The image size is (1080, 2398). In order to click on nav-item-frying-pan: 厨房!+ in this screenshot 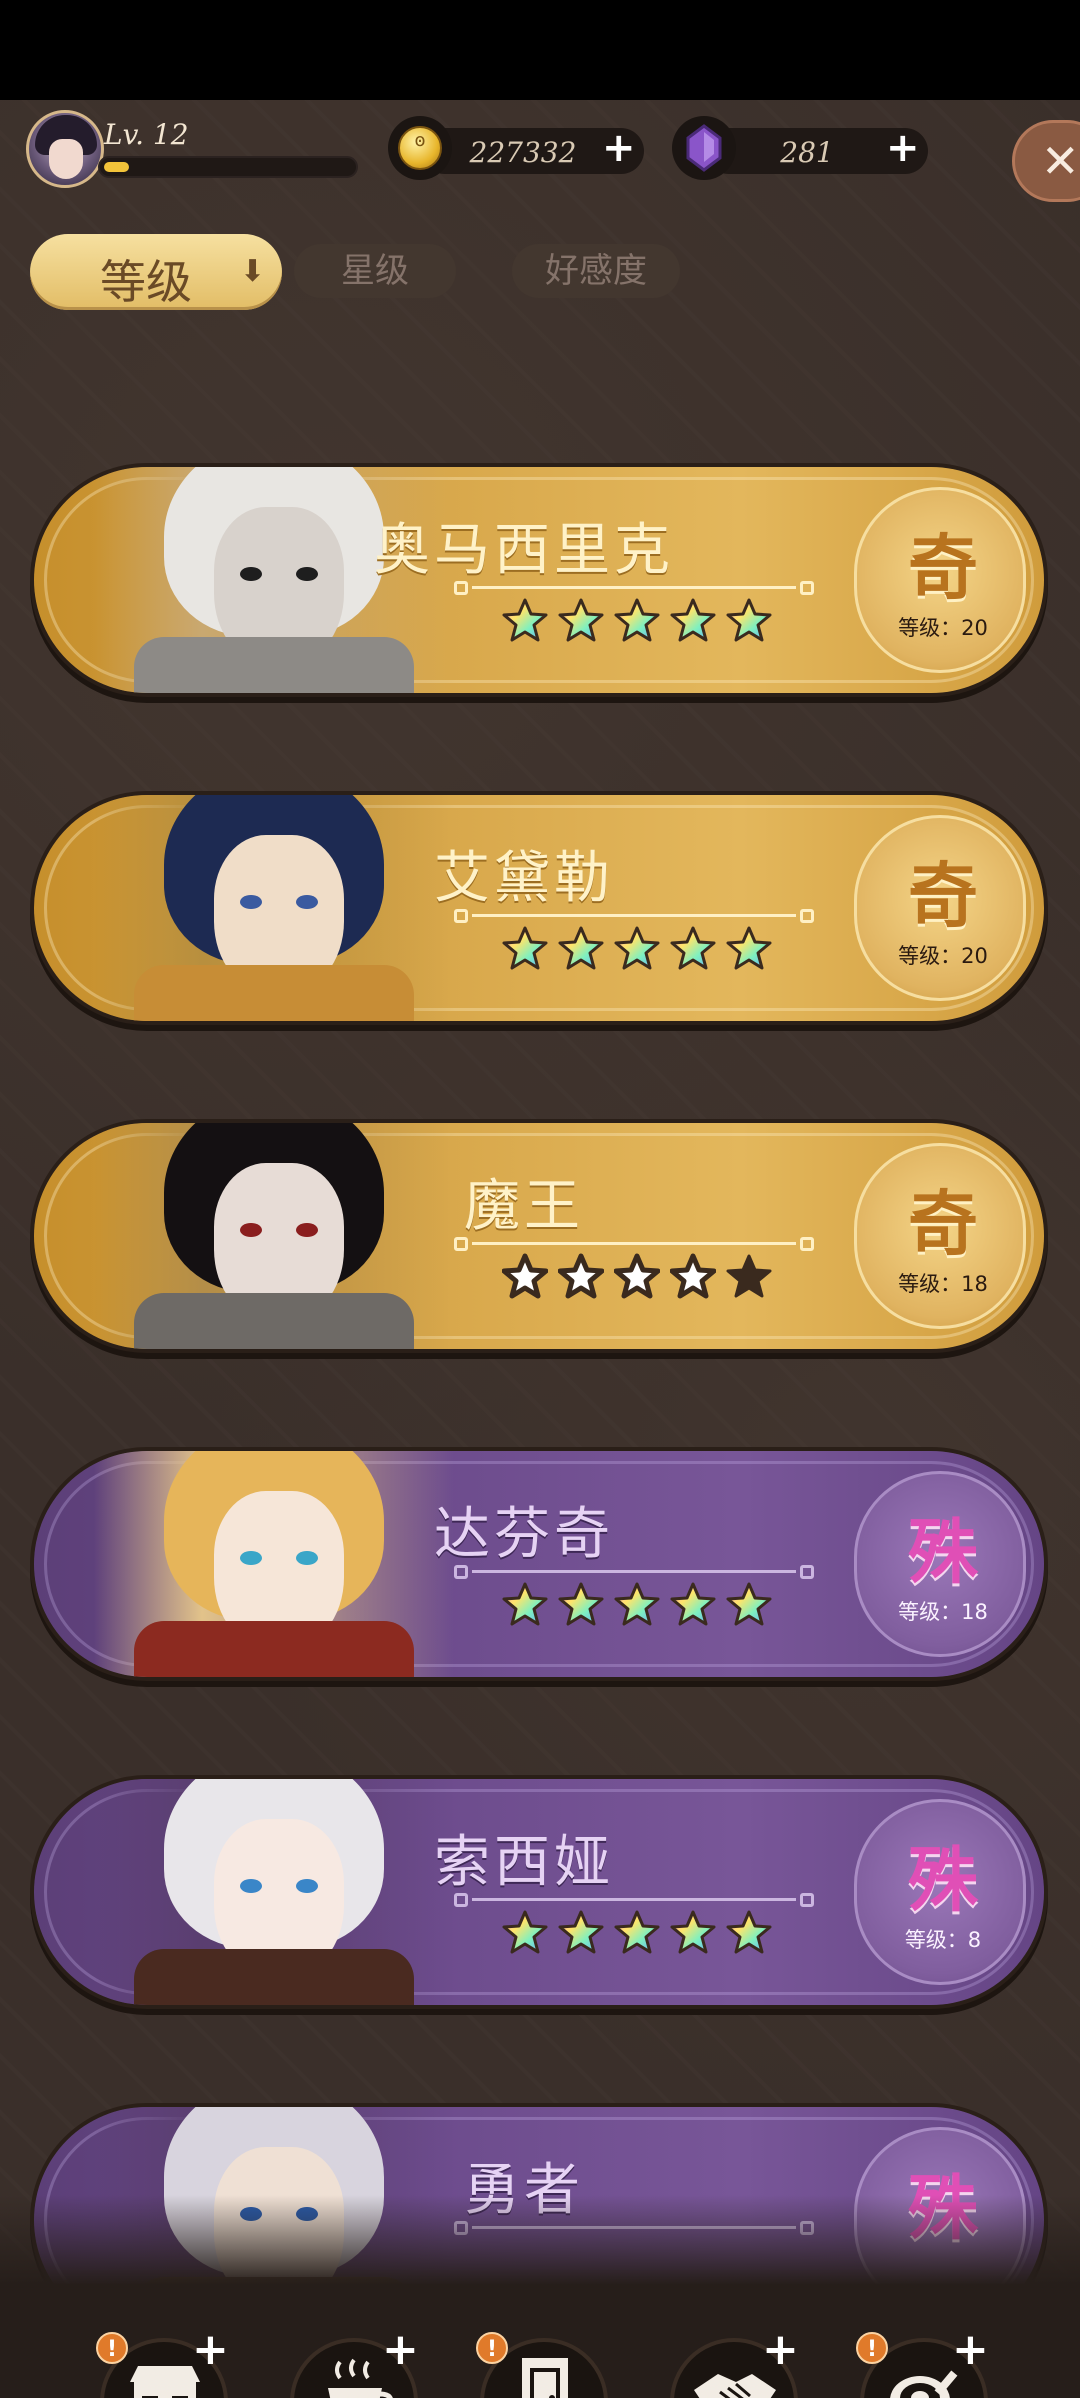, I will do `click(926, 2361)`.